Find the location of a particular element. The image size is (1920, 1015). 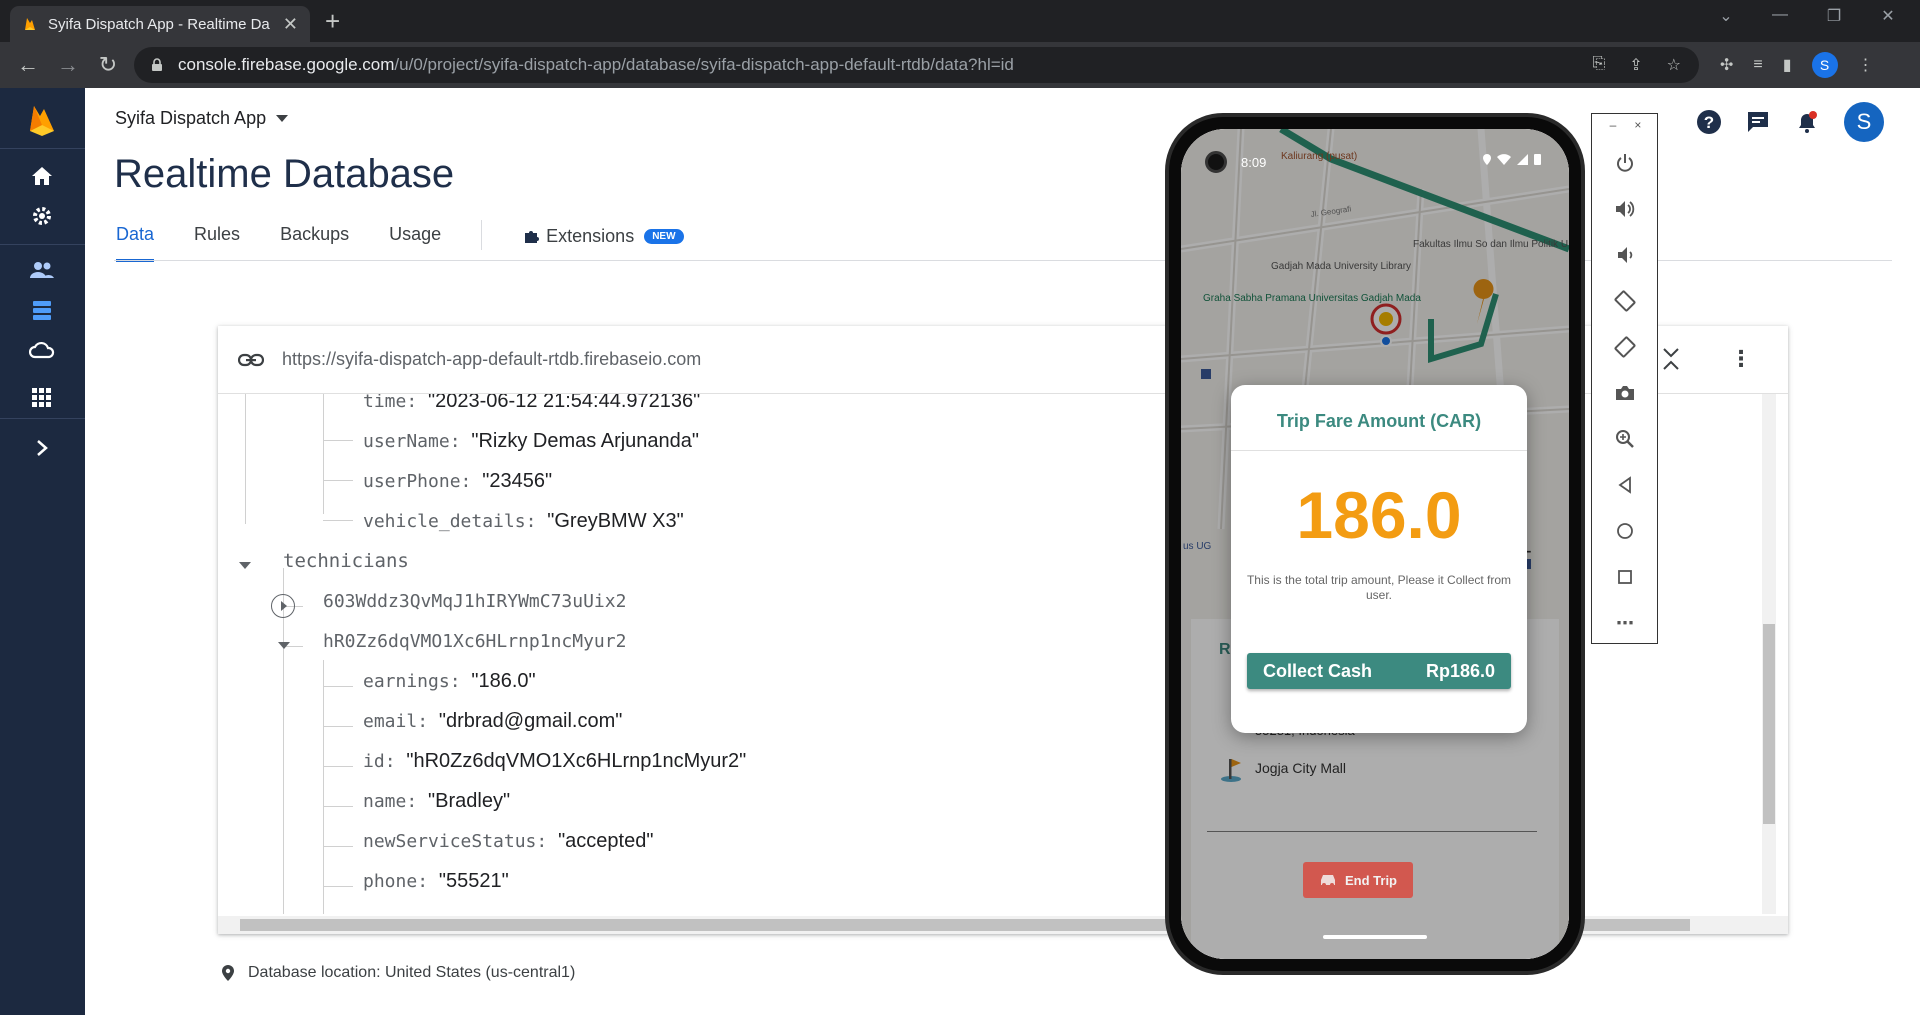

vertical-scrollbar is located at coordinates (1769, 654).